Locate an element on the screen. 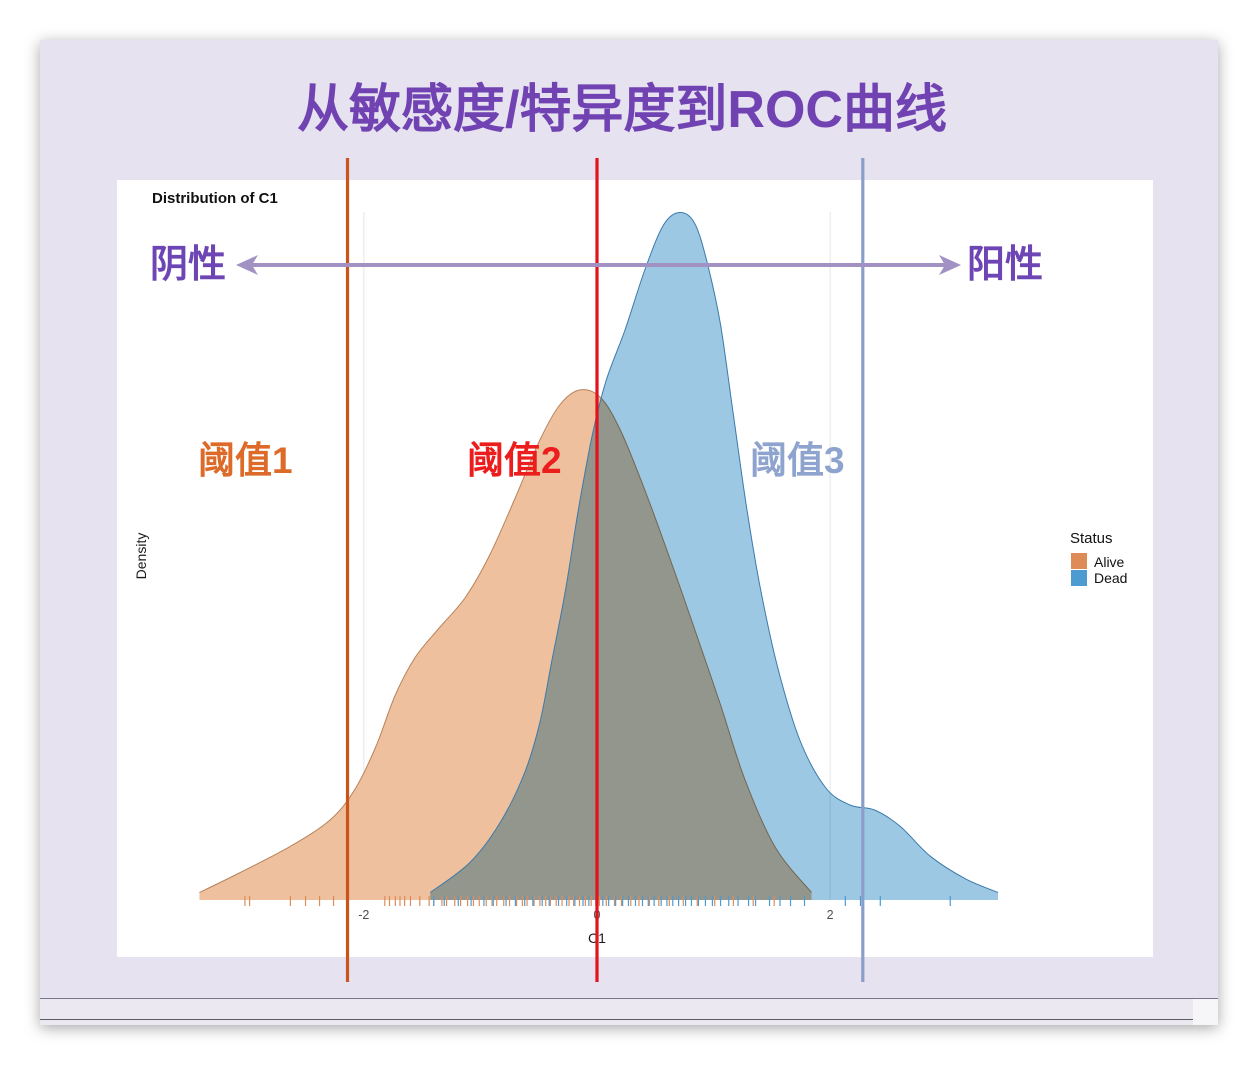 This screenshot has width=1258, height=1066. legend-swatch-dead is located at coordinates (1079, 578).